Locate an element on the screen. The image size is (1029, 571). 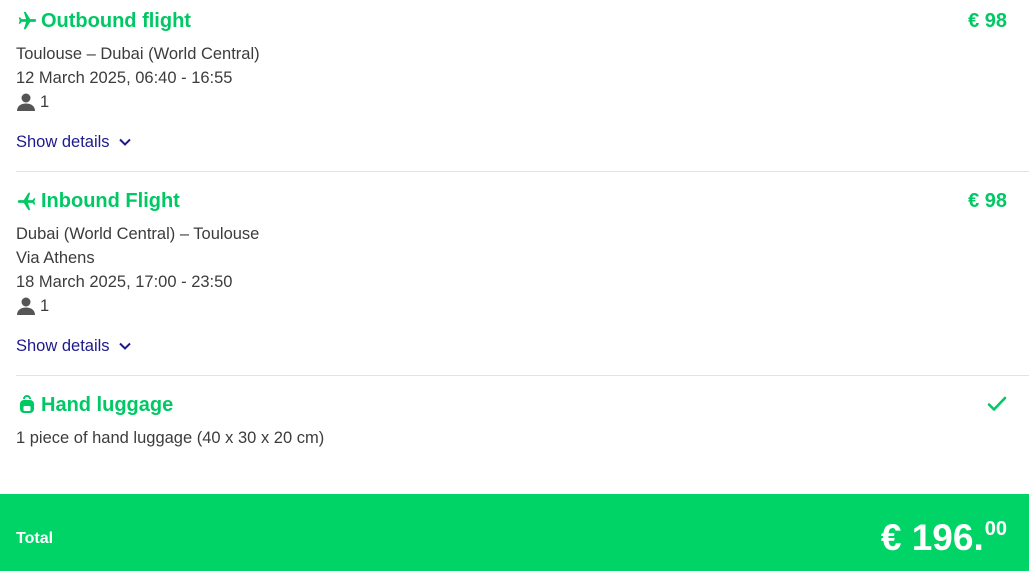
total-amount: € 196. 00 is located at coordinates (944, 538).